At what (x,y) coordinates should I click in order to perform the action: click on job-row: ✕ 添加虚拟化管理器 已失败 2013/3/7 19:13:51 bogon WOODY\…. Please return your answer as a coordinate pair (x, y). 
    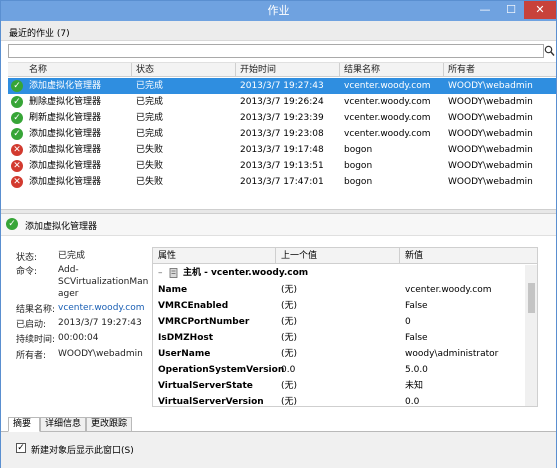
    Looking at the image, I should click on (282, 166).